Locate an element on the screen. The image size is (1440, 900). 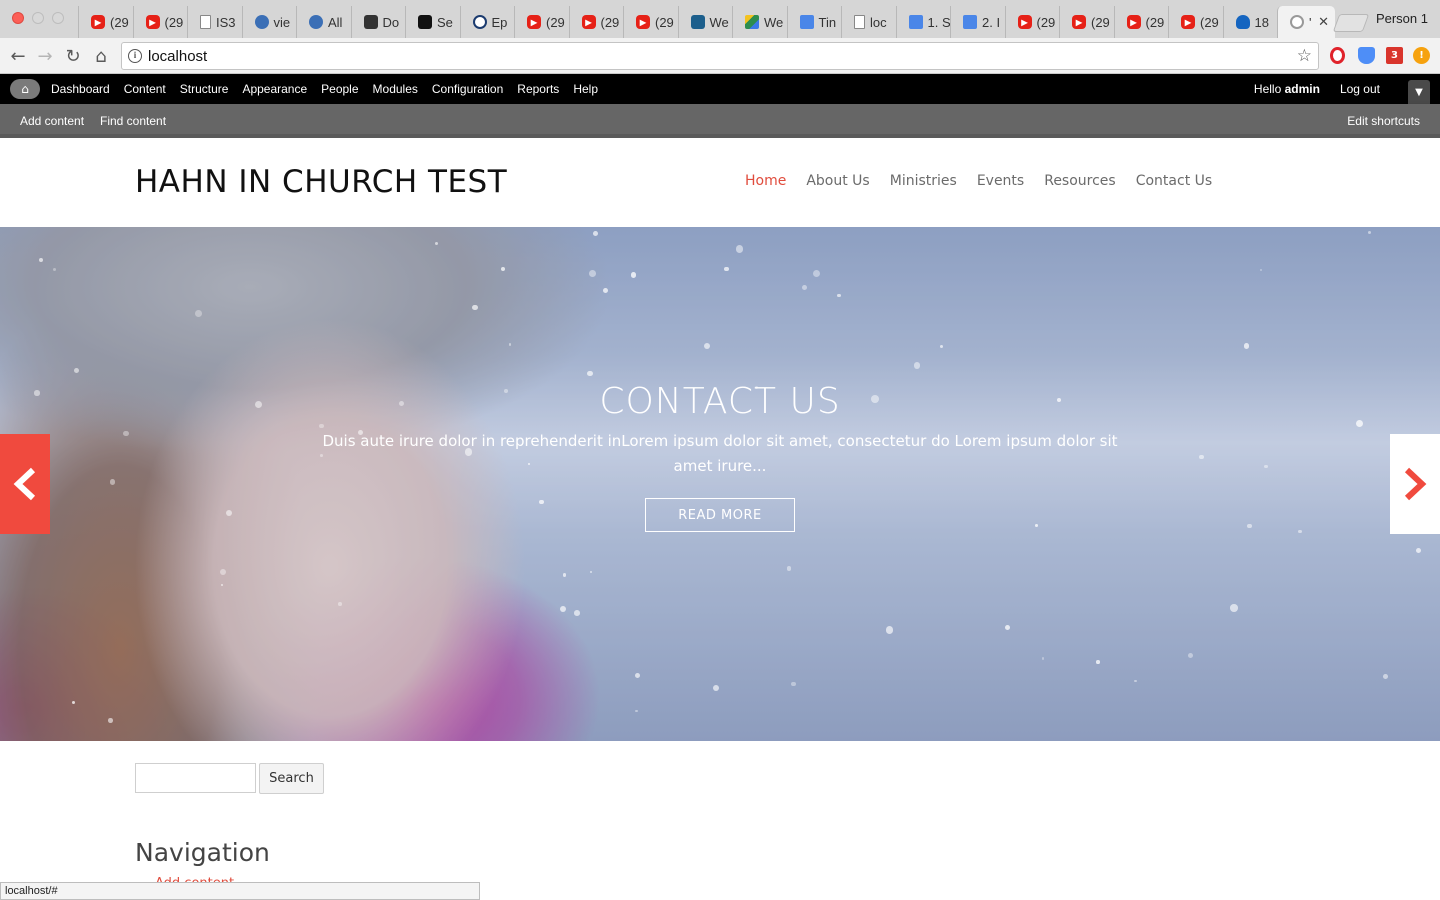
browser-tab: ' ✕ is located at coordinates (1306, 22).